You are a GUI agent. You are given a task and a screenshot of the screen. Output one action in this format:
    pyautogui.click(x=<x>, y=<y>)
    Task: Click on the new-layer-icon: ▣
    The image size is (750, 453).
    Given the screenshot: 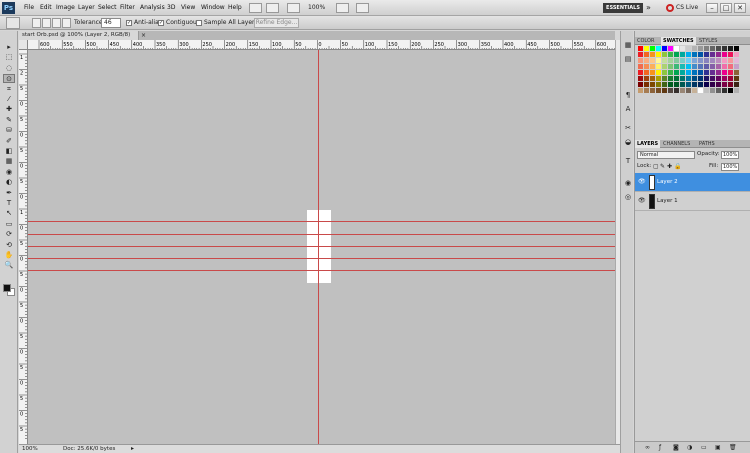 What is the action you would take?
    pyautogui.click(x=718, y=447)
    